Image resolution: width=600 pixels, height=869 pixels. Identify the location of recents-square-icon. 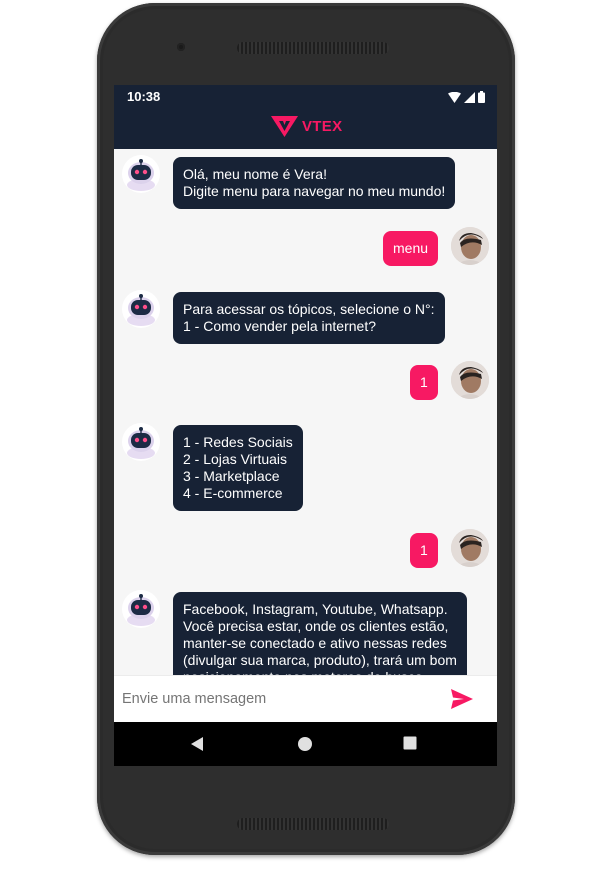
(410, 743).